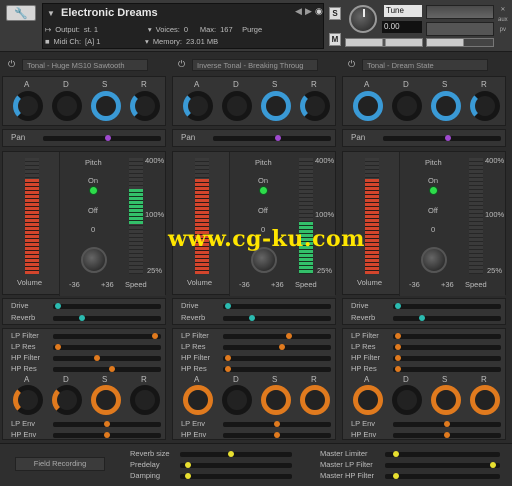  I want to click on midi-channel-select: [A] 1, so click(113, 41).